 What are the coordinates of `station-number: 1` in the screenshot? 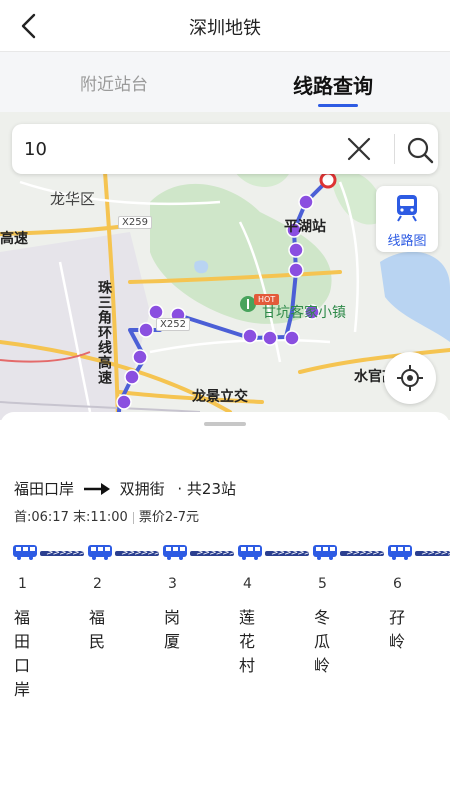 It's located at (22, 584).